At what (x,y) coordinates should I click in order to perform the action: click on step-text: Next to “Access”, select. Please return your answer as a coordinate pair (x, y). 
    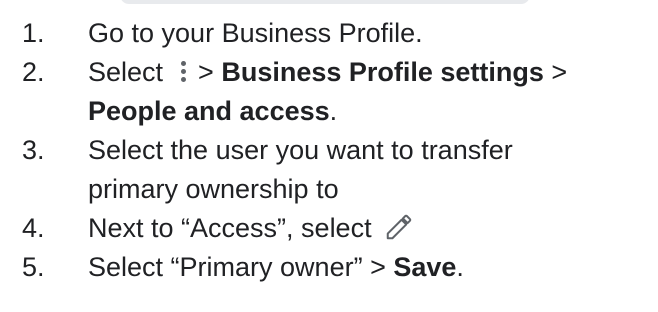
    Looking at the image, I should click on (251, 228).